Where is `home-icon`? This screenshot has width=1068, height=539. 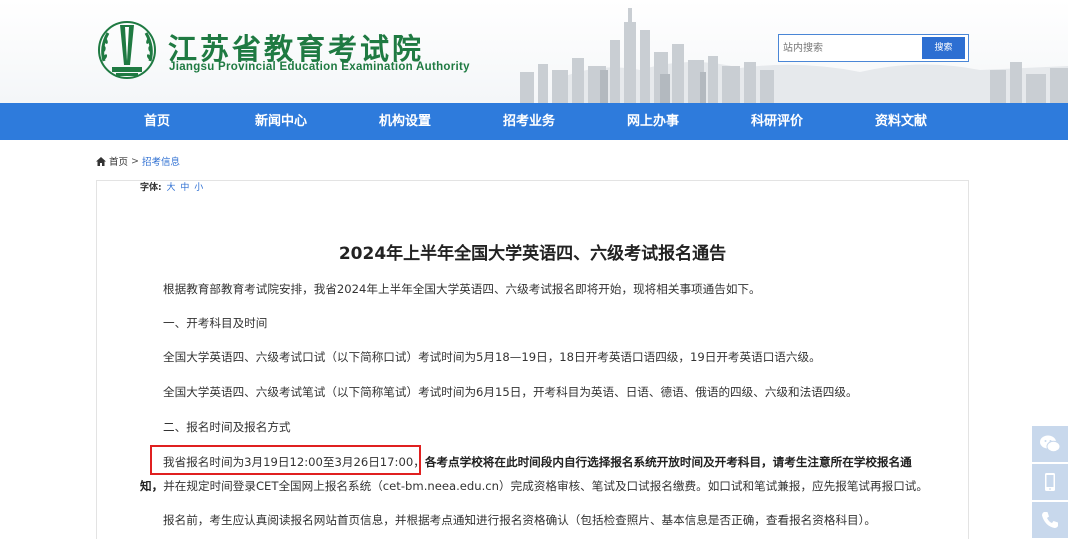 home-icon is located at coordinates (101, 161).